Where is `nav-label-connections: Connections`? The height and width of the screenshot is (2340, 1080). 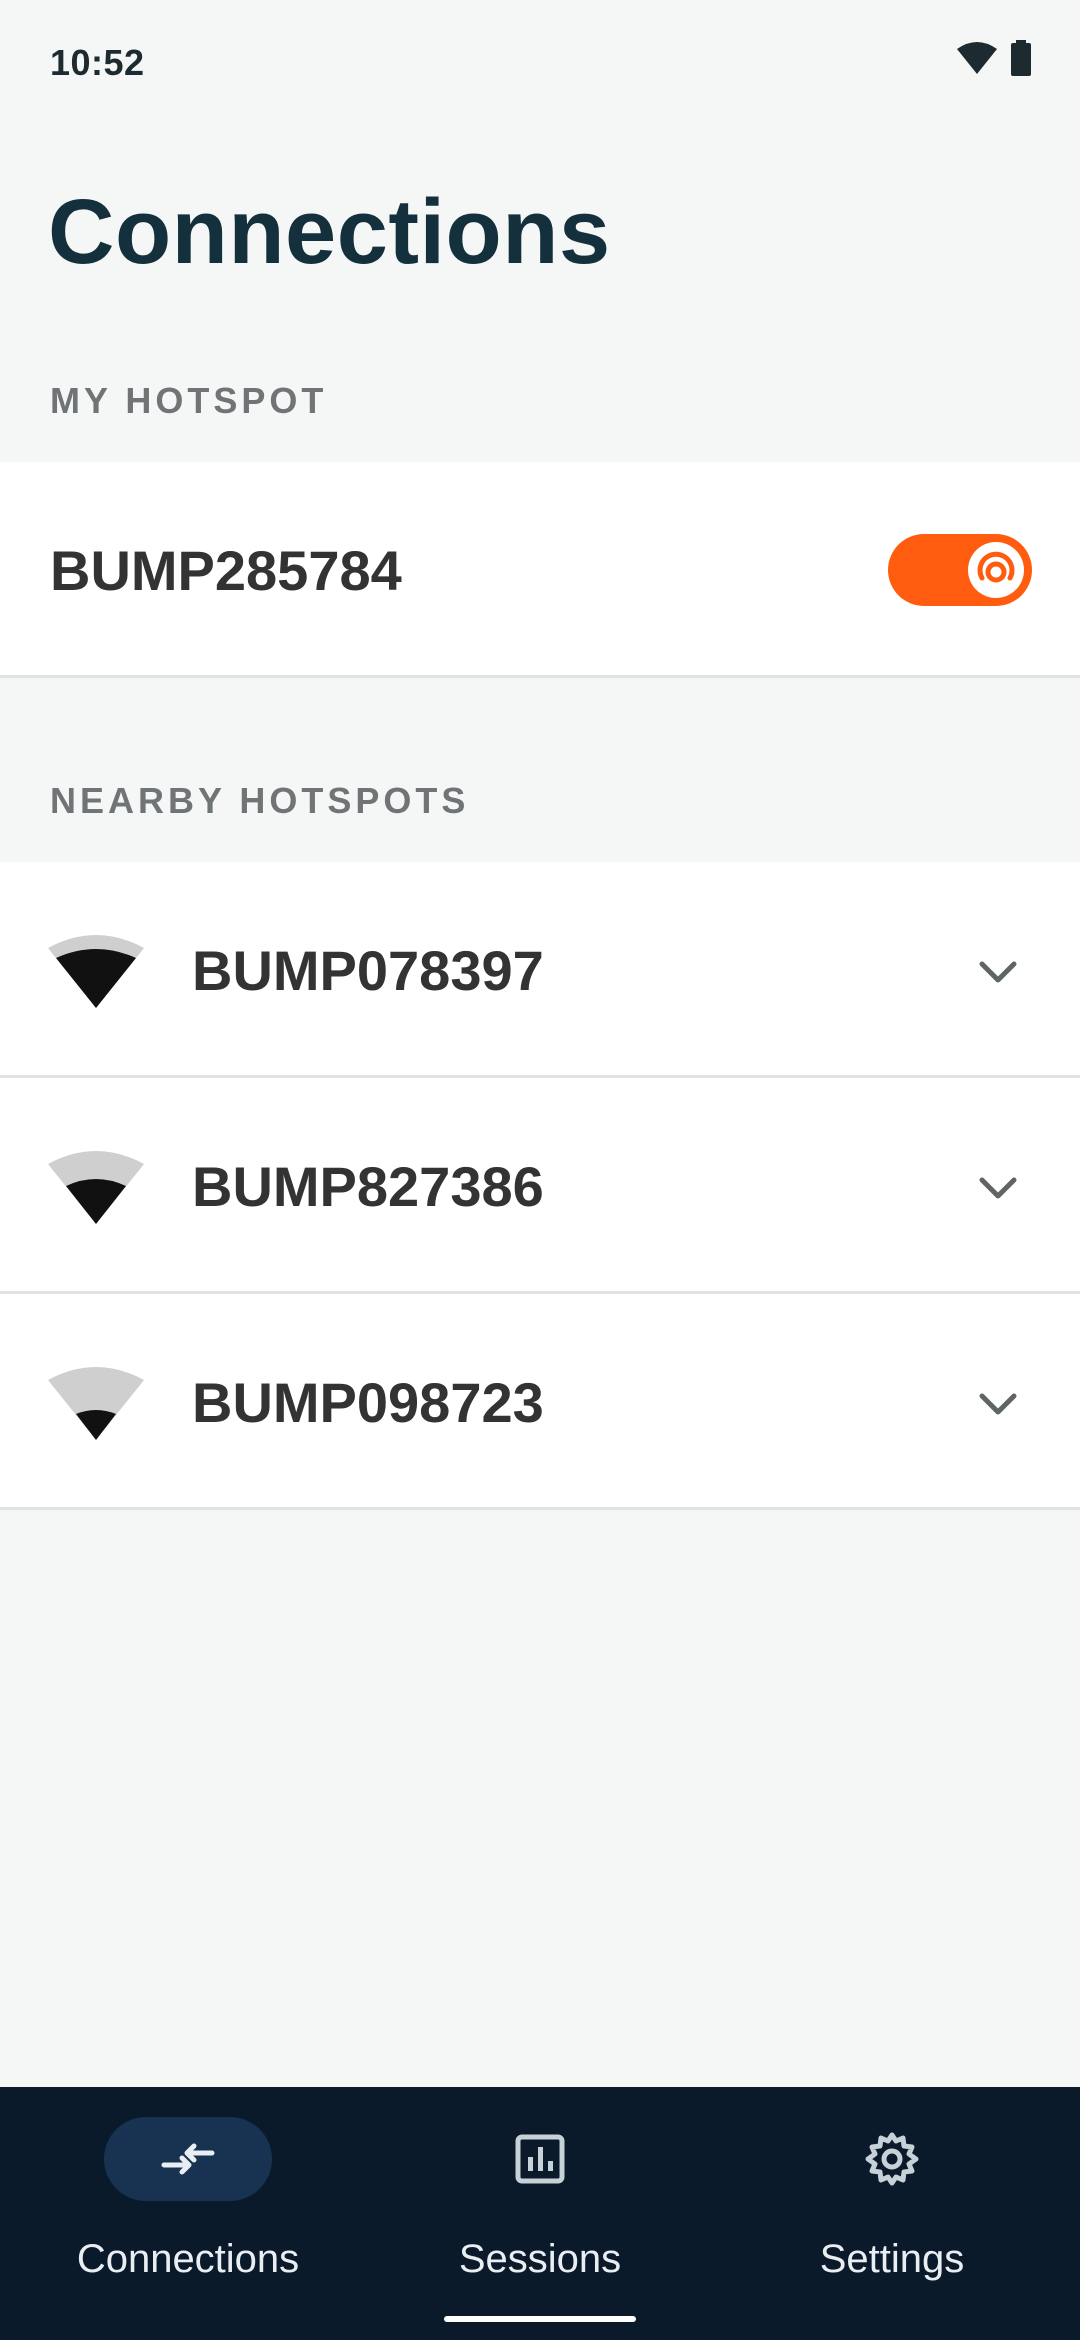 nav-label-connections: Connections is located at coordinates (188, 2259).